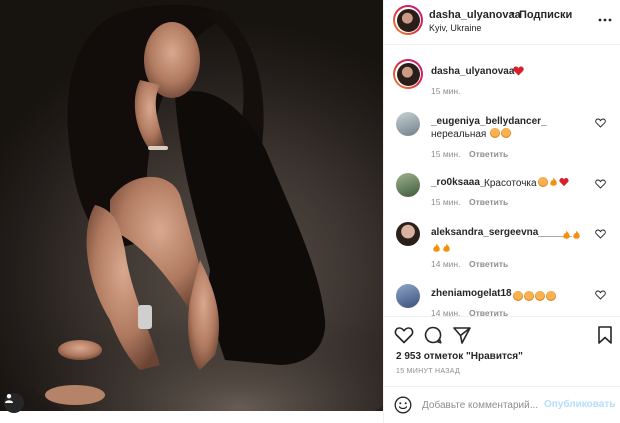 Image resolution: width=620 pixels, height=423 pixels. Describe the element at coordinates (403, 405) in the screenshot. I see `emoji-icon` at that location.